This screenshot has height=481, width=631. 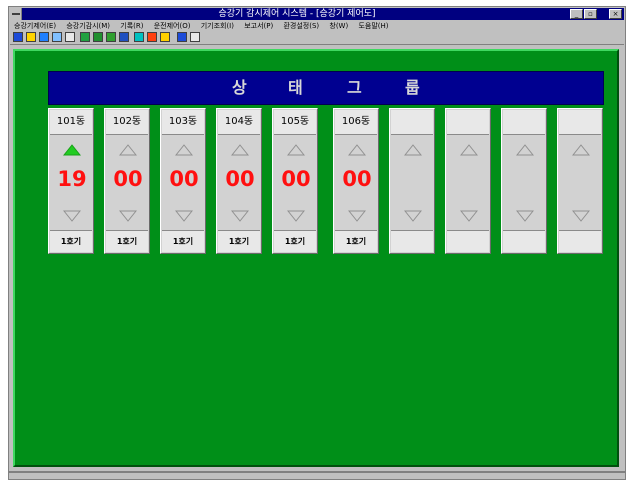 I want to click on banner-letter: 그, so click(x=354, y=87).